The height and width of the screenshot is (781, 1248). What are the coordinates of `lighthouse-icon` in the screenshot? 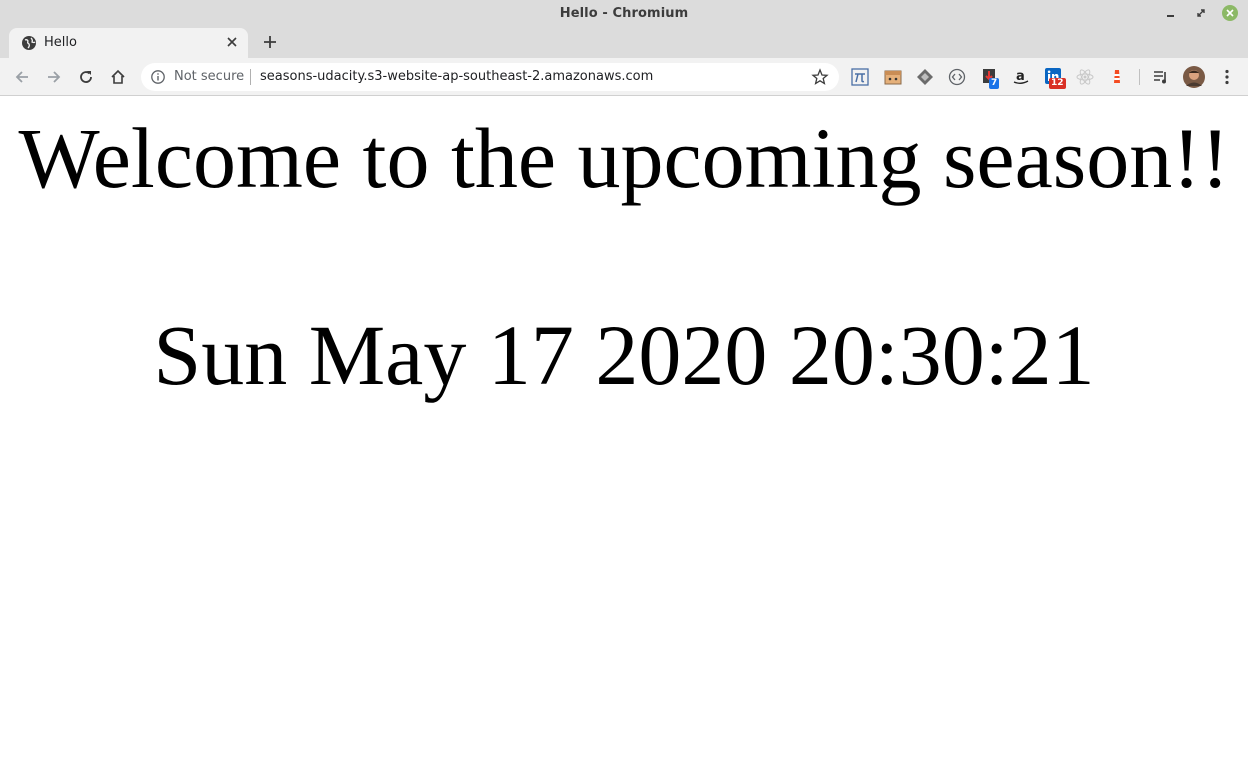 It's located at (1117, 77).